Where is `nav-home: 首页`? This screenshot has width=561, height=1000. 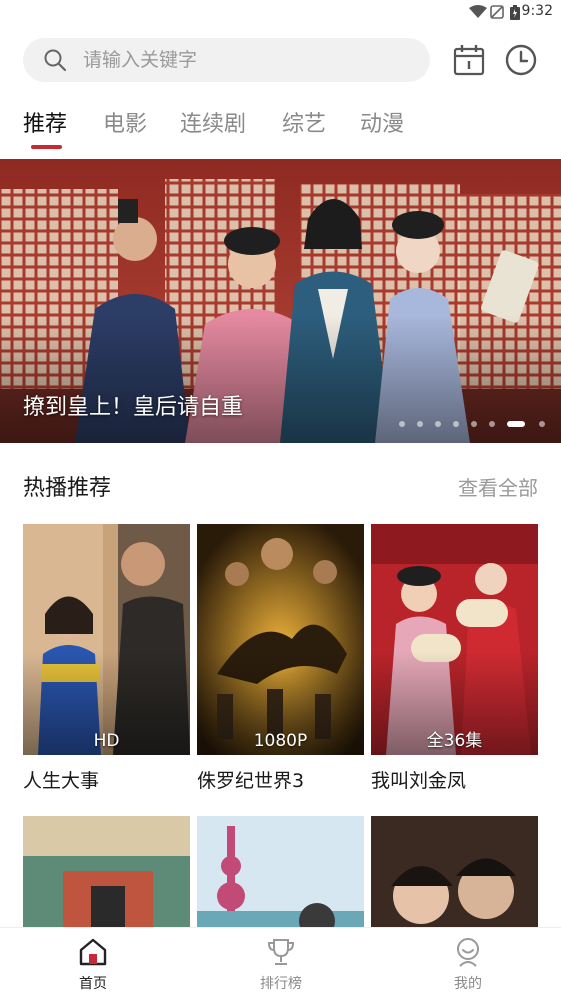 nav-home: 首页 is located at coordinates (93, 964).